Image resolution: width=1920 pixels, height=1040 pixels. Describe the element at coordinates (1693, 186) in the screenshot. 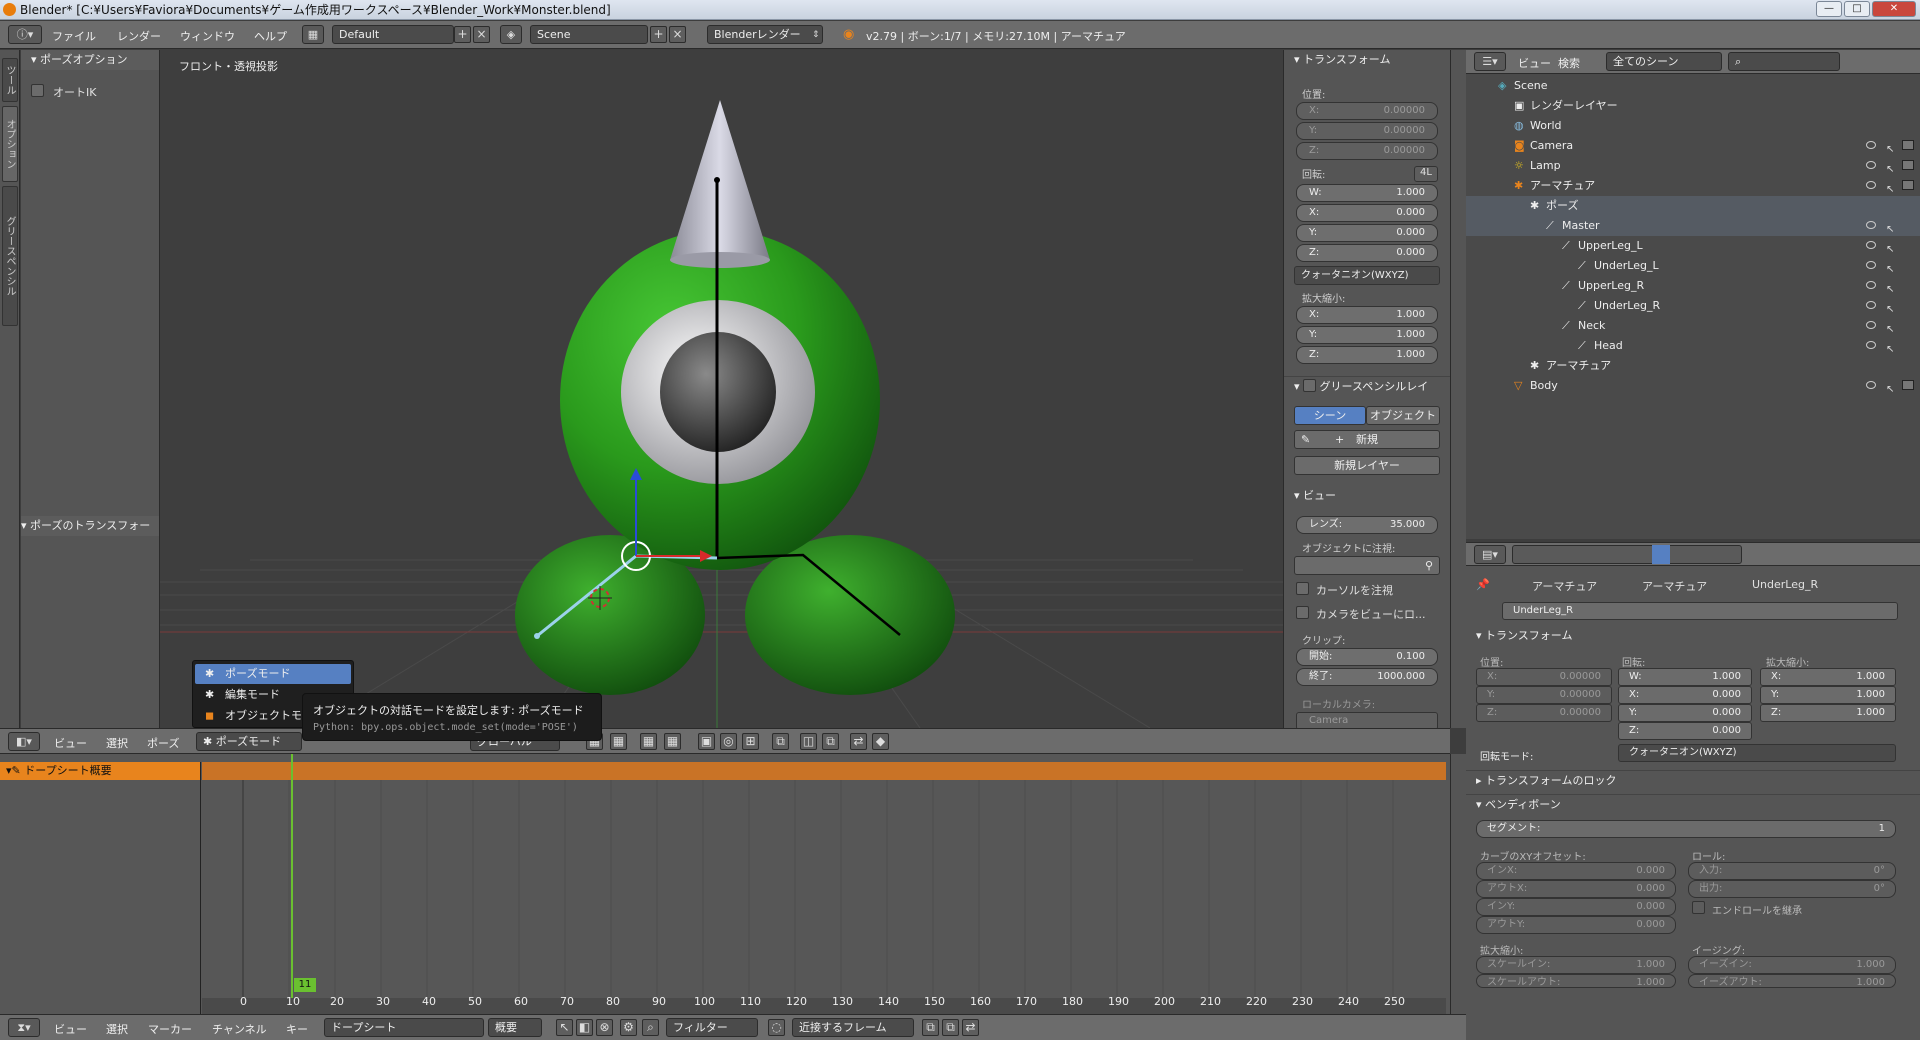

I see `outliner-row-armature: ✱ アーマチュア ↖` at that location.